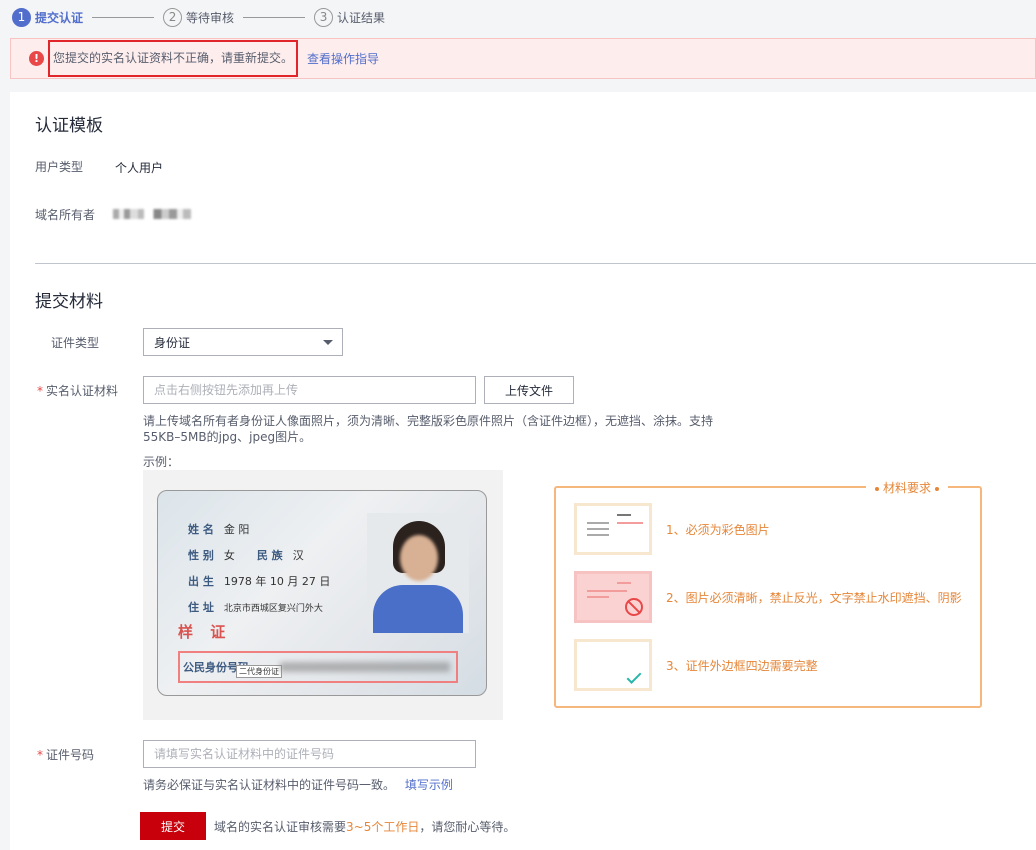  Describe the element at coordinates (173, 826) in the screenshot. I see `submit-button: 提交` at that location.